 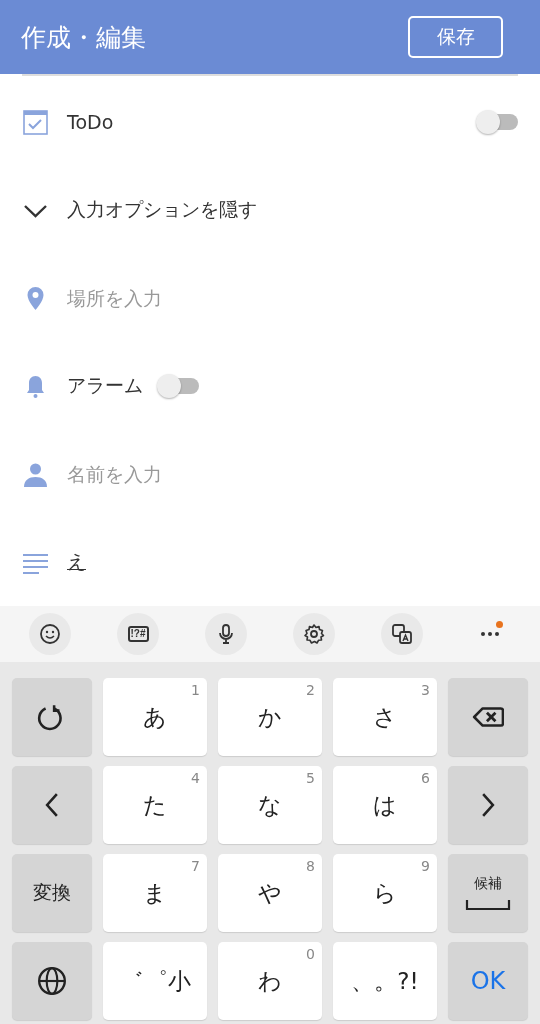 What do you see at coordinates (155, 805) in the screenshot?
I see `keyboard-key: た 4` at bounding box center [155, 805].